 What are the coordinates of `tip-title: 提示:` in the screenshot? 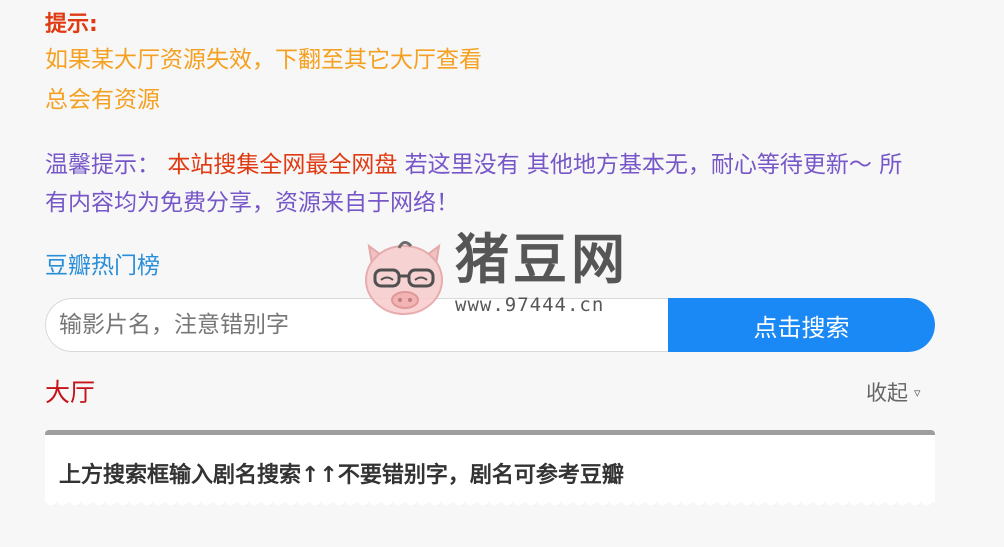 It's located at (71, 24).